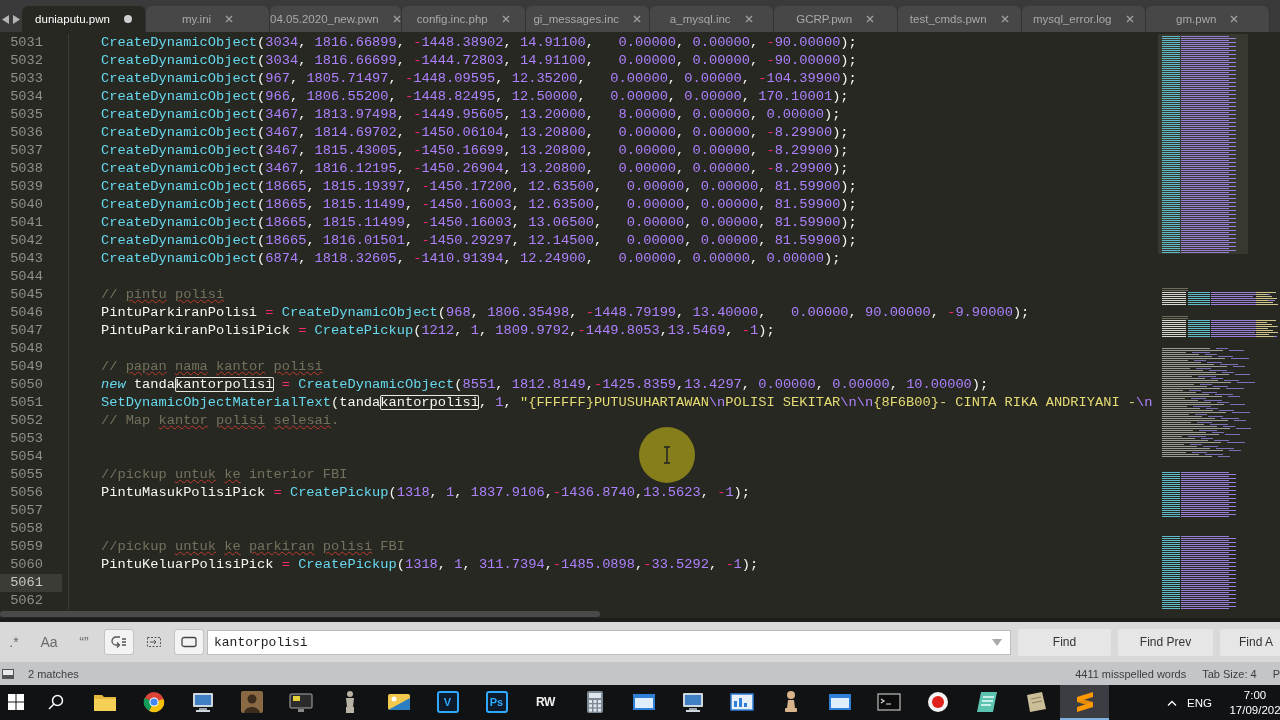  What do you see at coordinates (8, 673) in the screenshot?
I see `panel-toggle-icon` at bounding box center [8, 673].